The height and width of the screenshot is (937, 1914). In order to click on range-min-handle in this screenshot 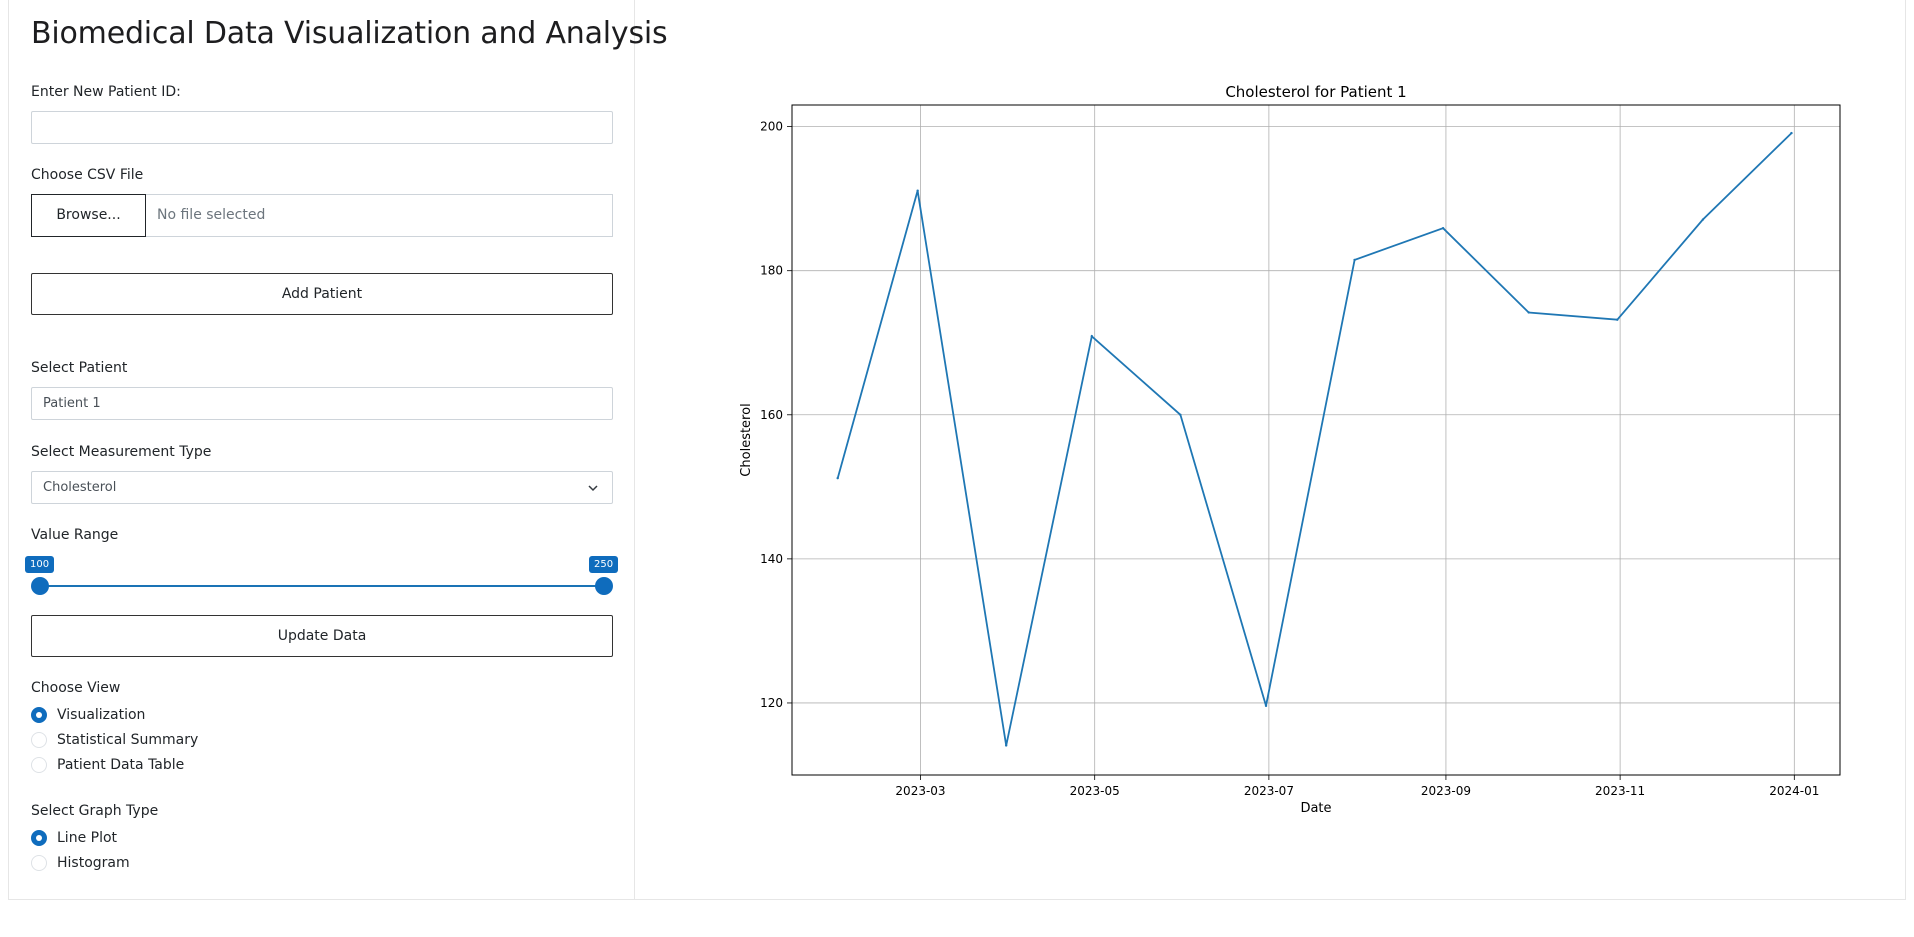, I will do `click(40, 586)`.